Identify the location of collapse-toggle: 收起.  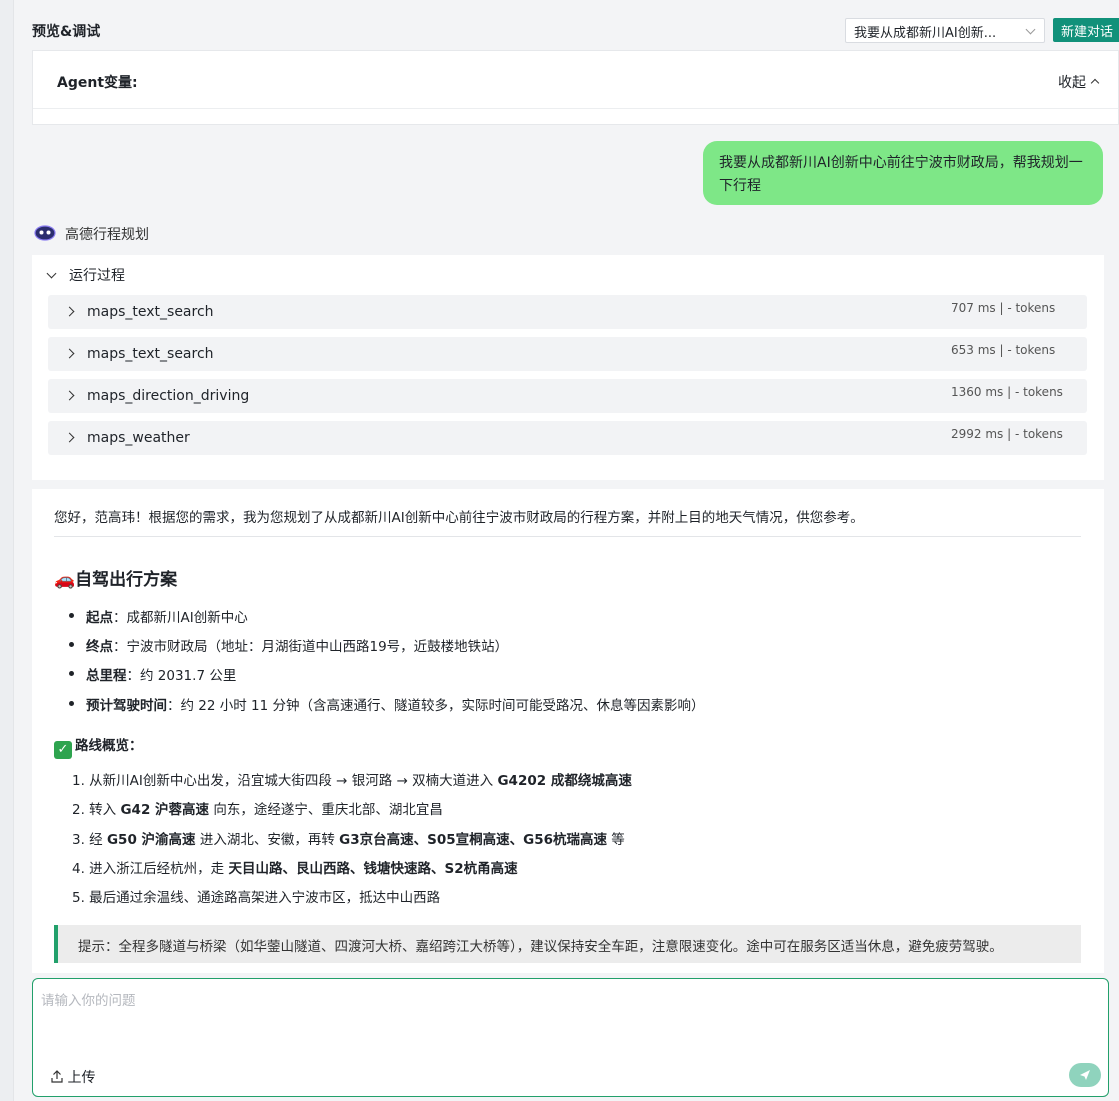
(1079, 82).